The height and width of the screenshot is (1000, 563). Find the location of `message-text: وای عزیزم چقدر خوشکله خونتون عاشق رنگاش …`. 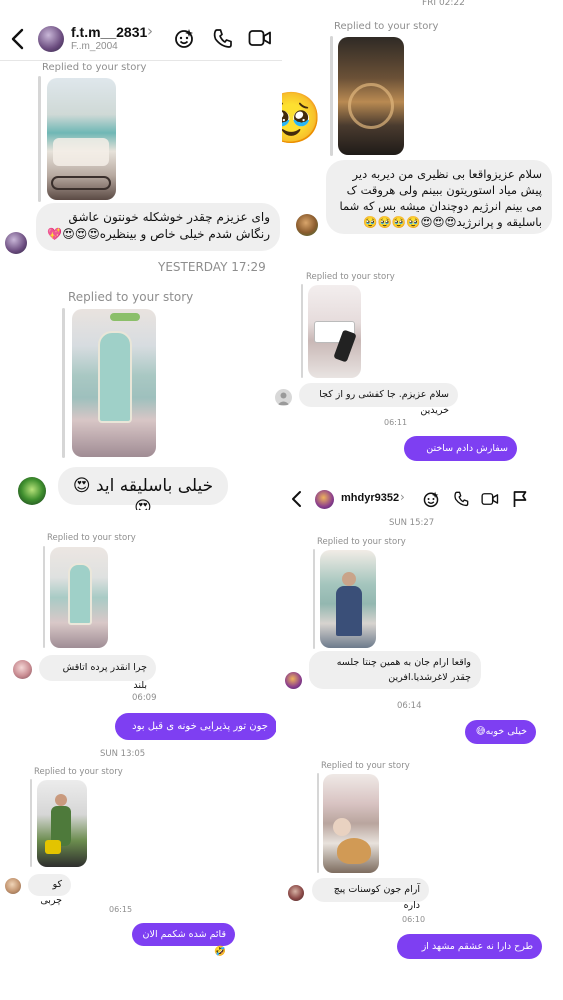

message-text: وای عزیزم چقدر خوشکله خونتون عاشق رنگاش … is located at coordinates (158, 225).